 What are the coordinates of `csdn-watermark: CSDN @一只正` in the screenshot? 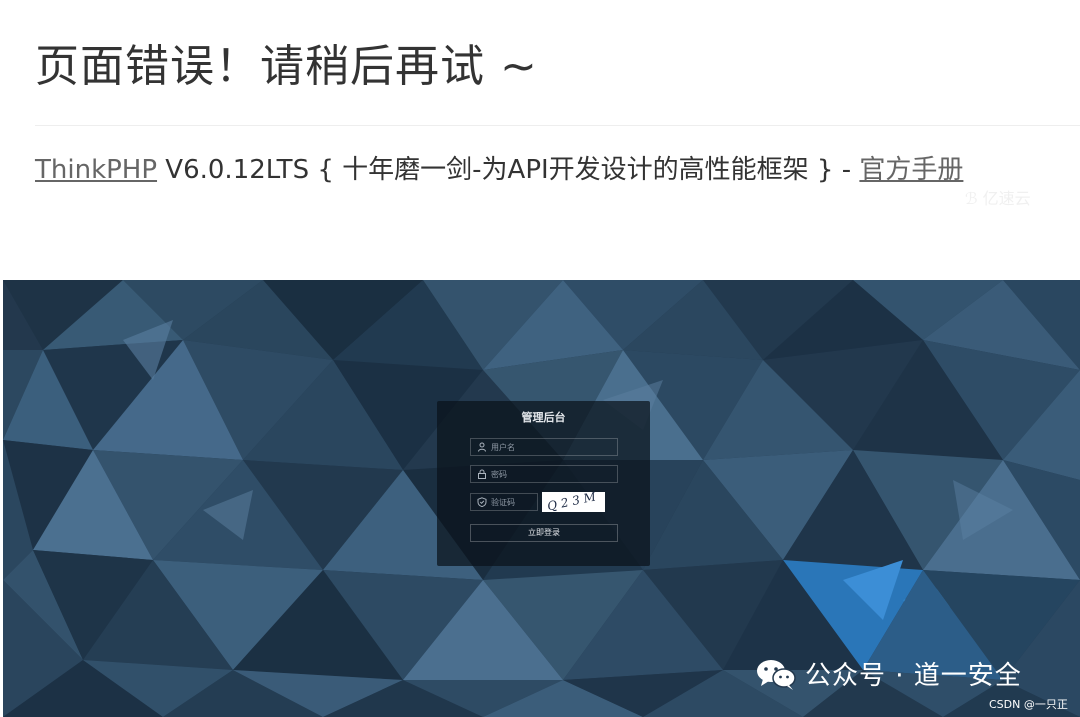 It's located at (1028, 704).